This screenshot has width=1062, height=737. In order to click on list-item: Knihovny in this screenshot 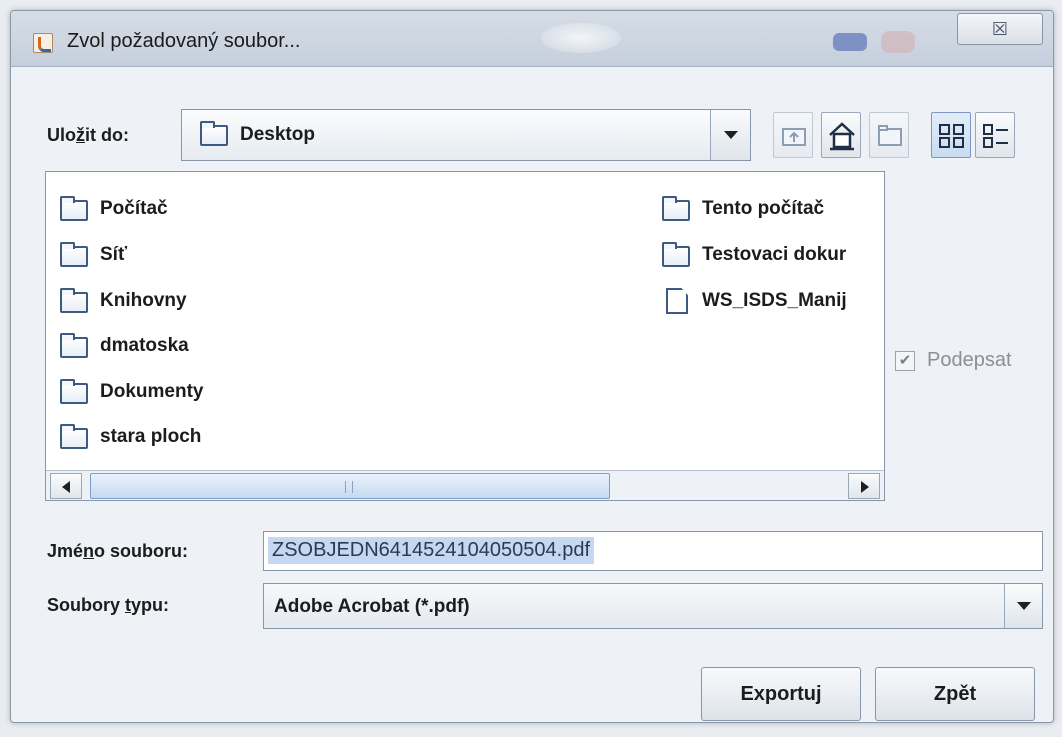, I will do `click(340, 301)`.